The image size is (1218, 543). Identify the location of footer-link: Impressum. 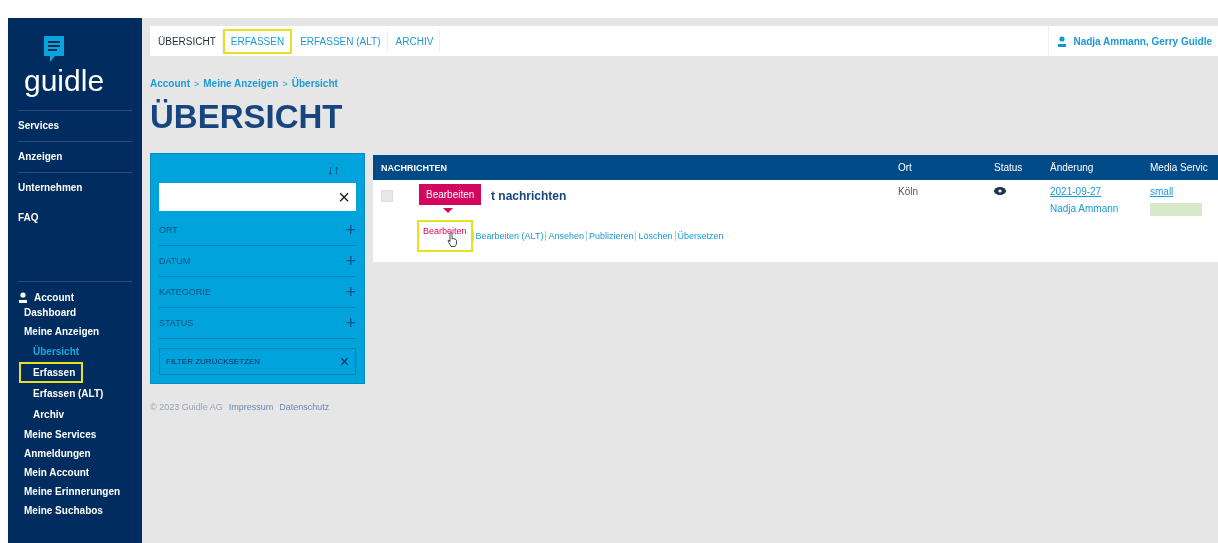
(251, 407).